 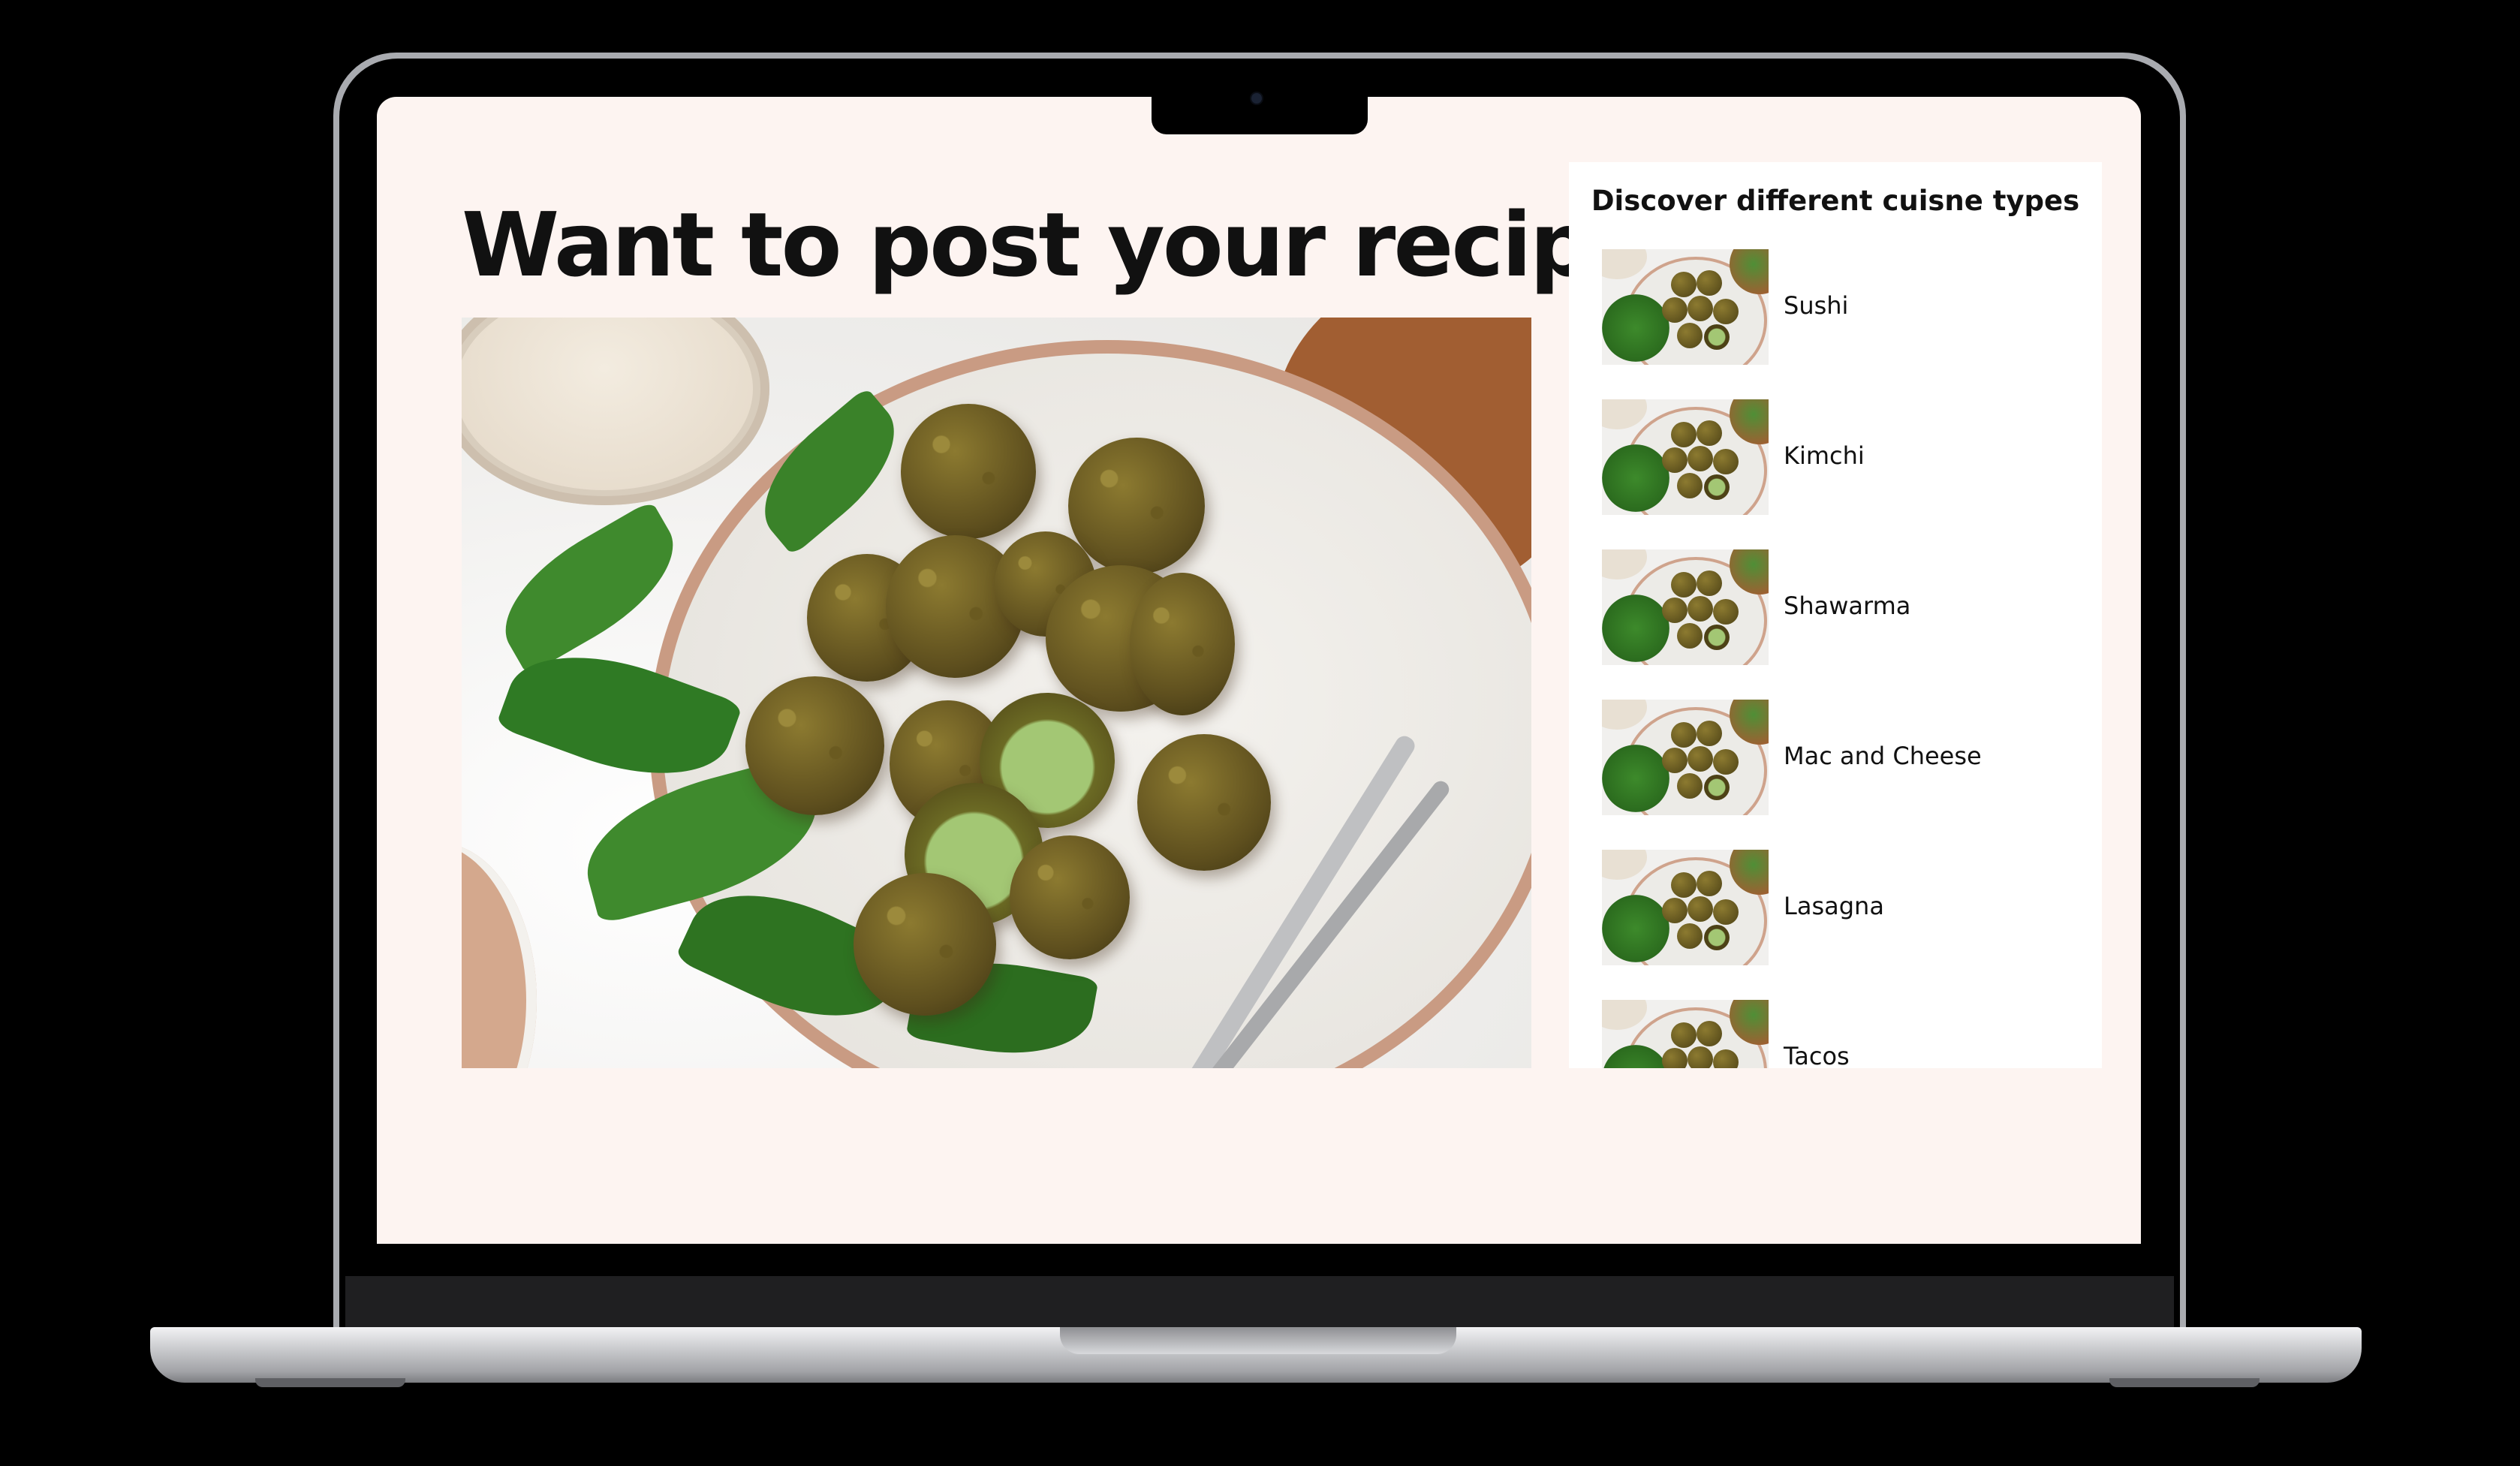 What do you see at coordinates (1259, 1302) in the screenshot?
I see `laptop-chin` at bounding box center [1259, 1302].